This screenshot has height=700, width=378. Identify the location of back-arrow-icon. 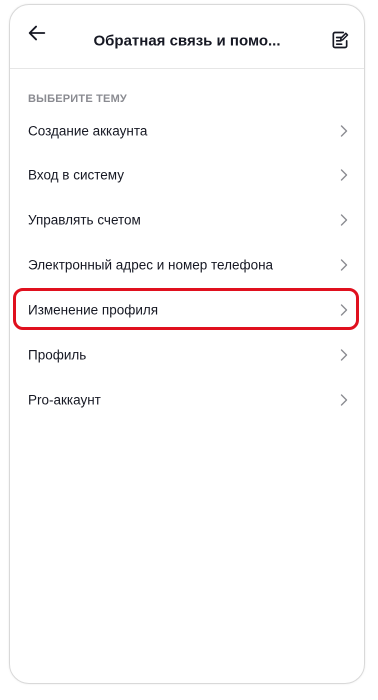
(37, 33).